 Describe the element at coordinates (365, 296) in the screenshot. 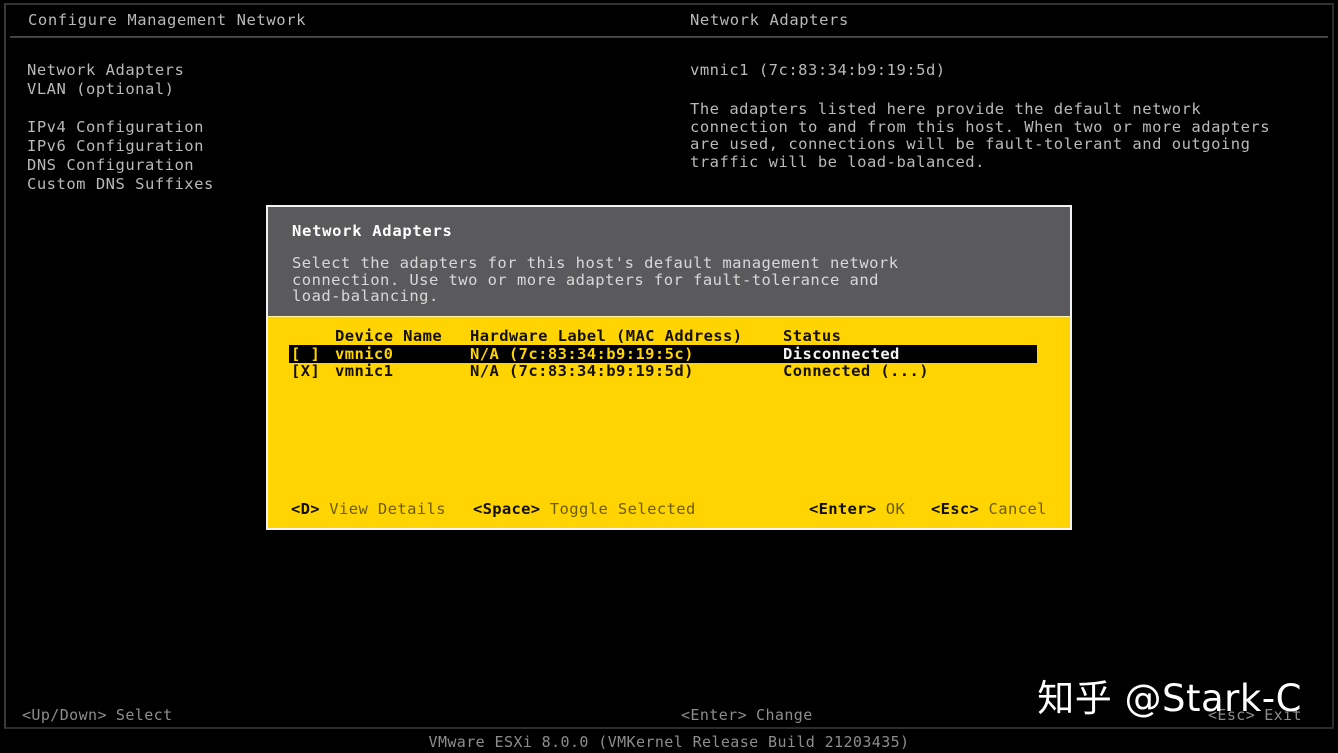

I see `dialog-description-line: load-balancing.` at that location.